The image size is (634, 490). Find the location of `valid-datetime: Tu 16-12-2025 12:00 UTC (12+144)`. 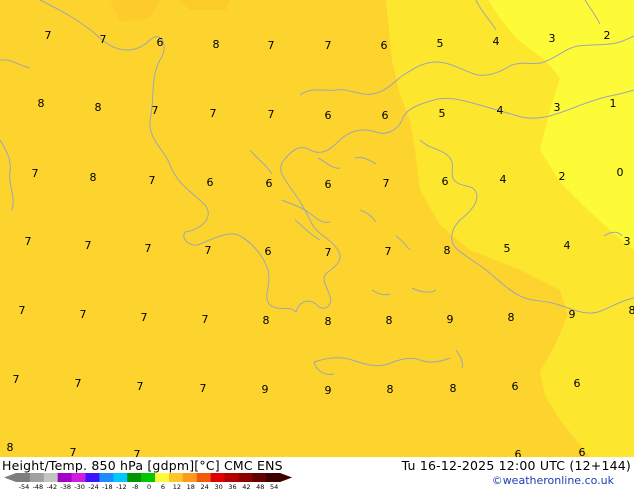

valid-datetime: Tu 16-12-2025 12:00 UTC (12+144) is located at coordinates (516, 465).